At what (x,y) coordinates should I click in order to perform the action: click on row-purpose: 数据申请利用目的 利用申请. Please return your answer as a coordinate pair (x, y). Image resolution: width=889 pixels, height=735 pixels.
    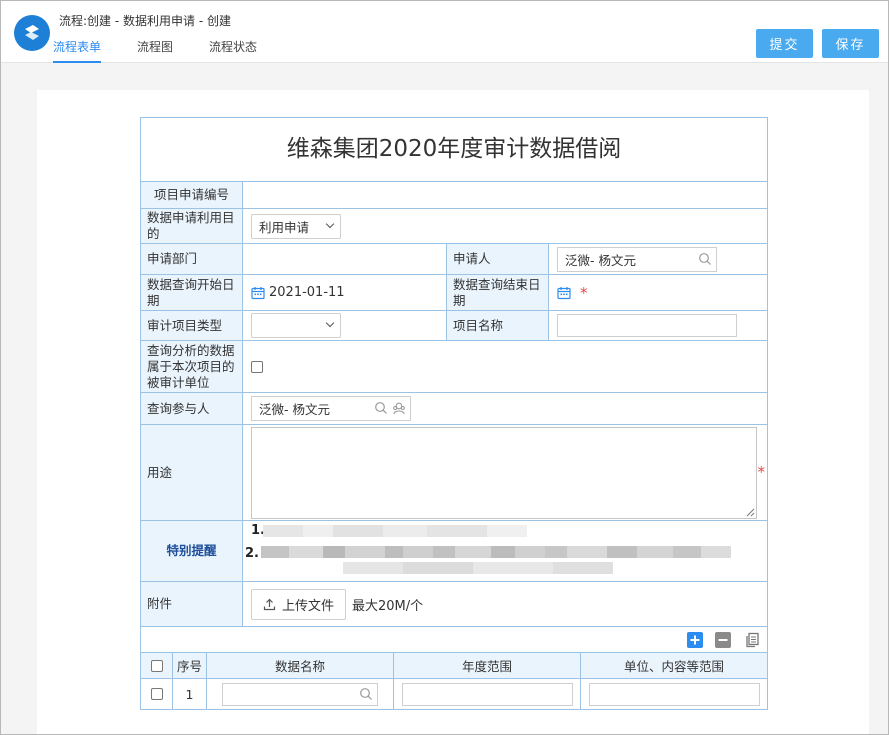
    Looking at the image, I should click on (454, 226).